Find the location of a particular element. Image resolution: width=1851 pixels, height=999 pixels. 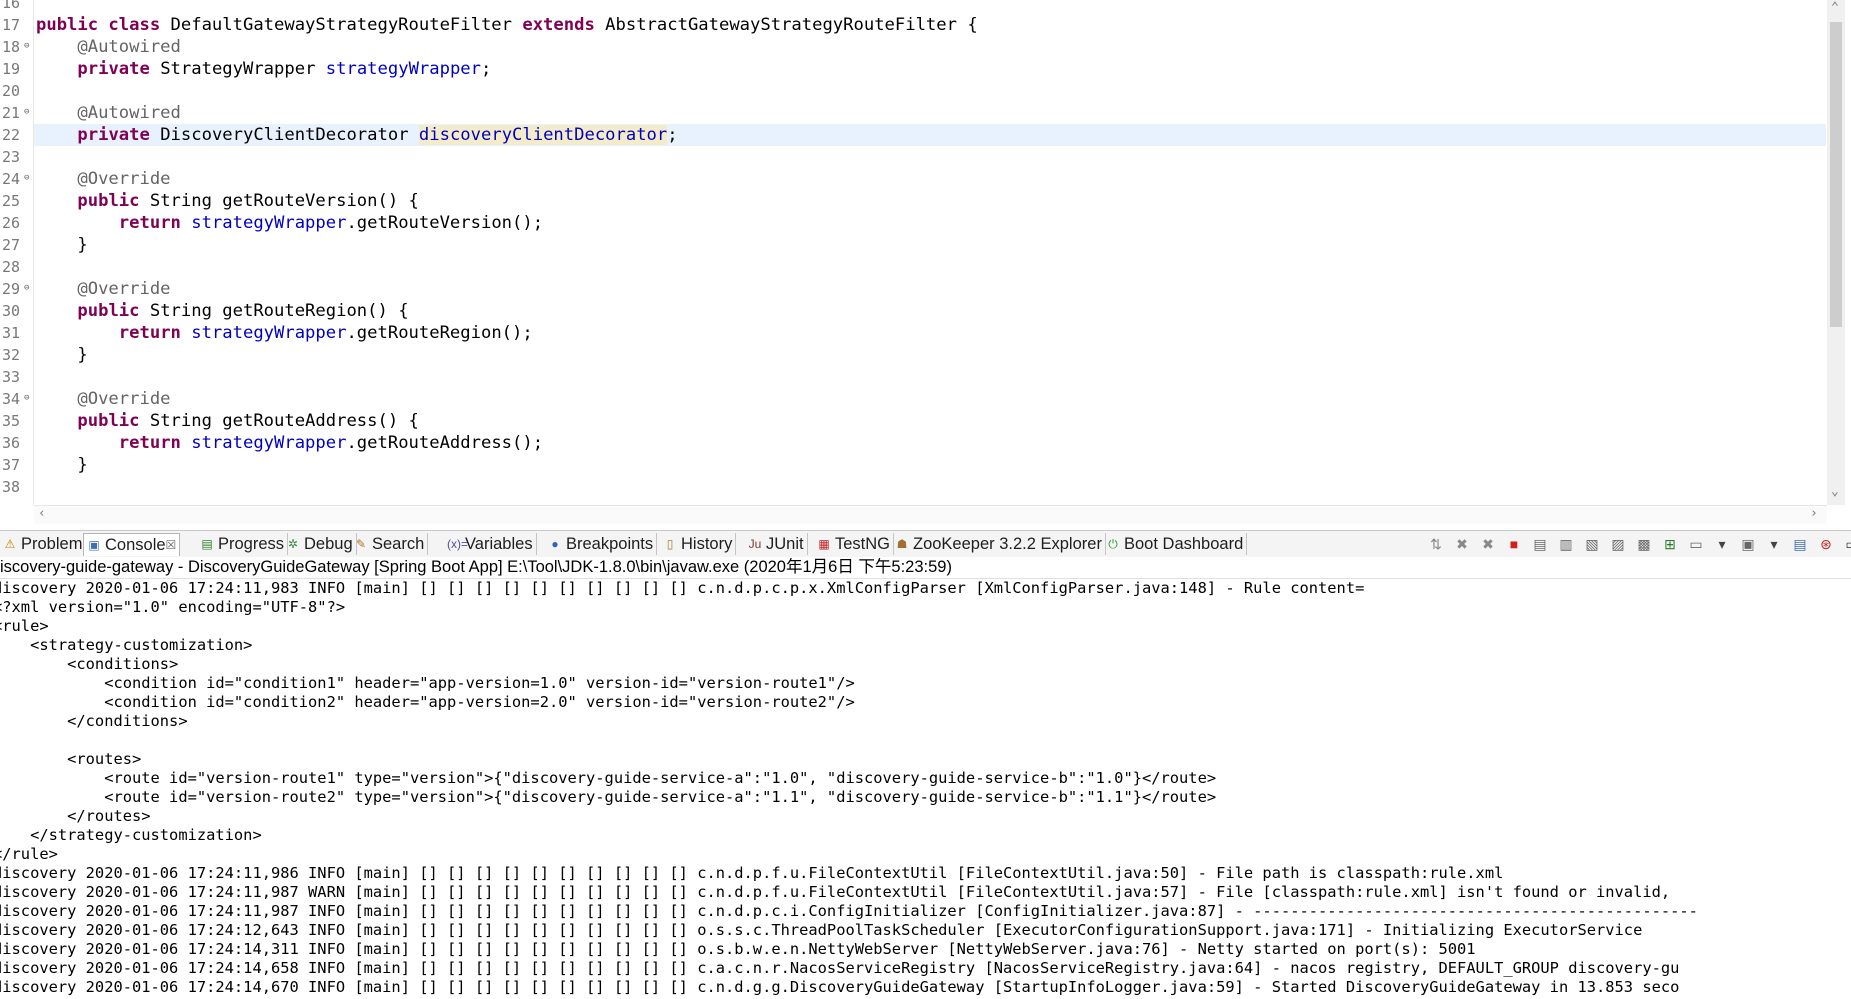

code-line: public String getRouteVersion() { is located at coordinates (227, 201).